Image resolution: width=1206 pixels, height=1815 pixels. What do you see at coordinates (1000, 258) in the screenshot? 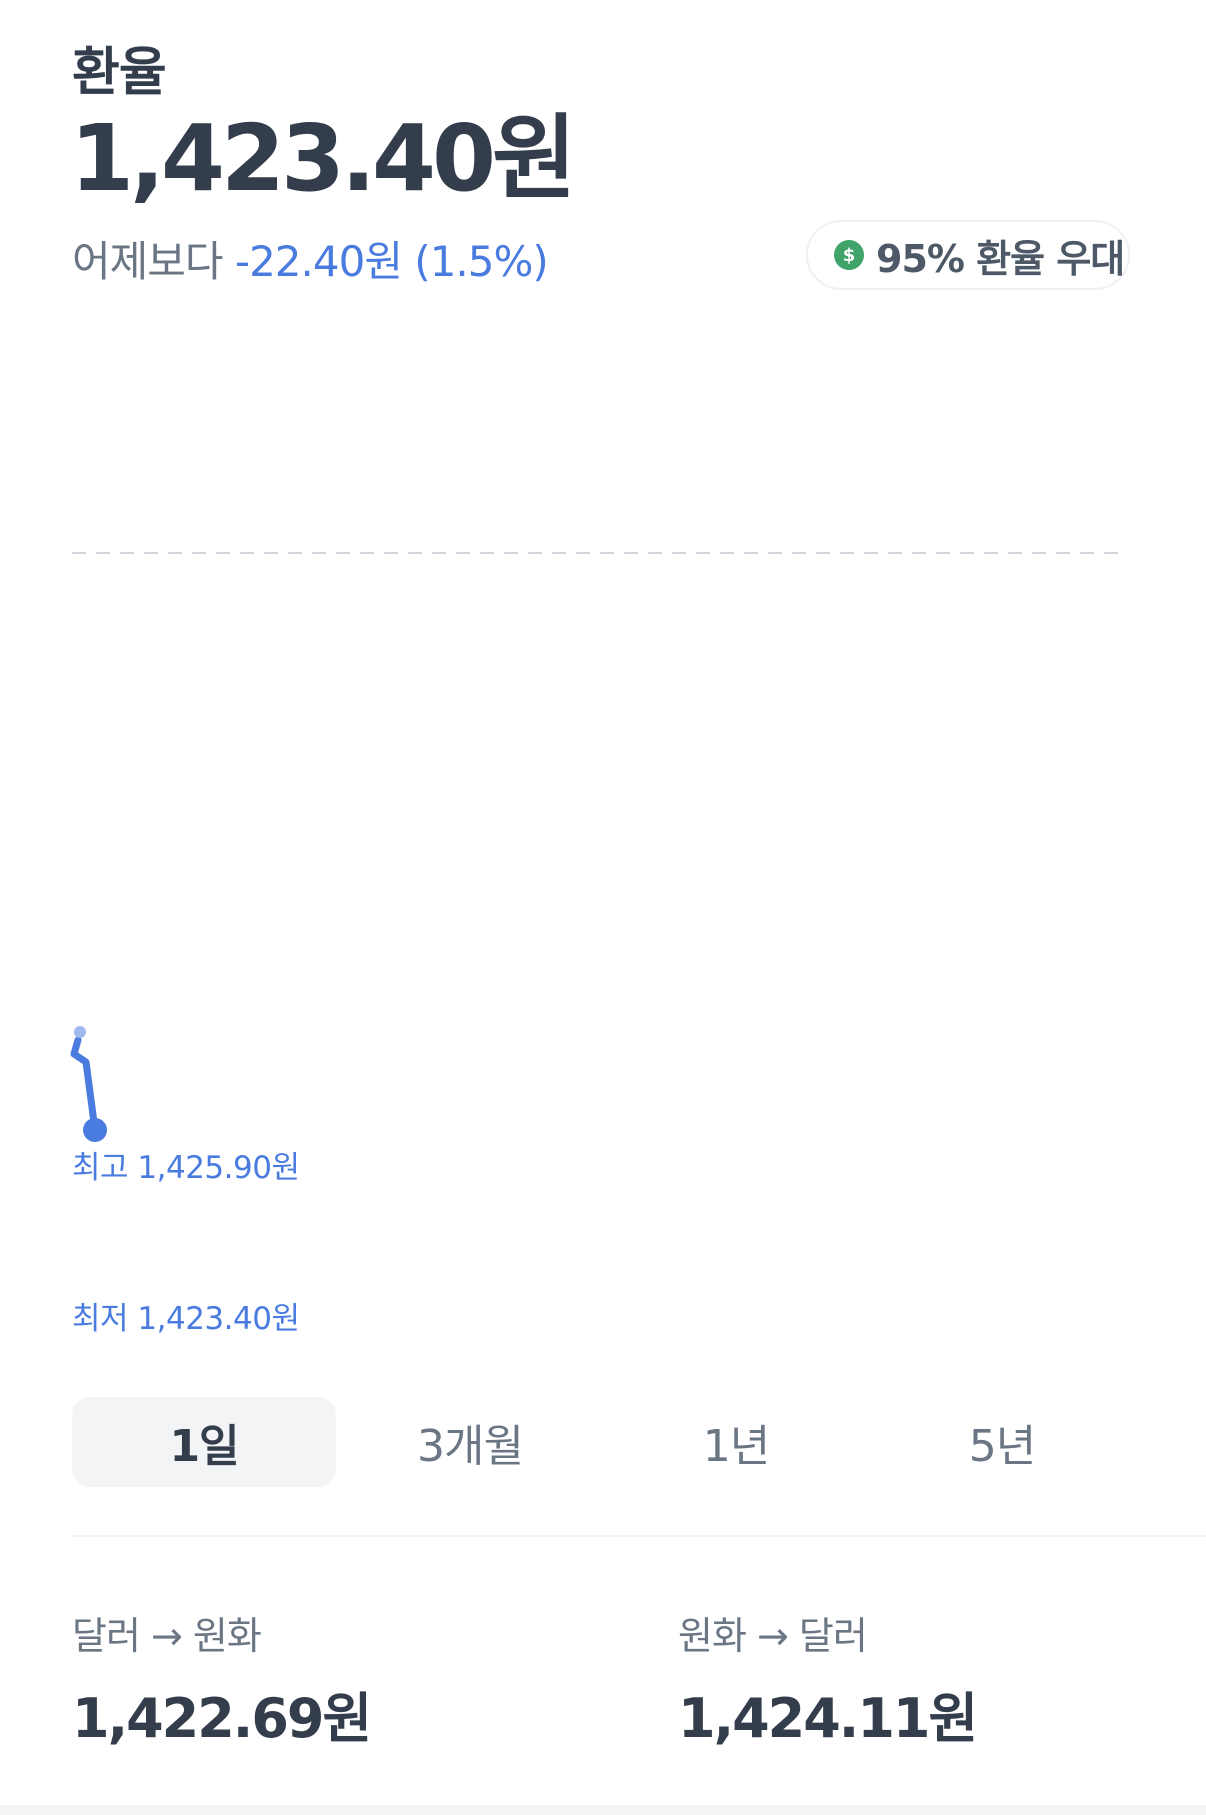
I see `rate-preference-label: 95% 환율 우대` at bounding box center [1000, 258].